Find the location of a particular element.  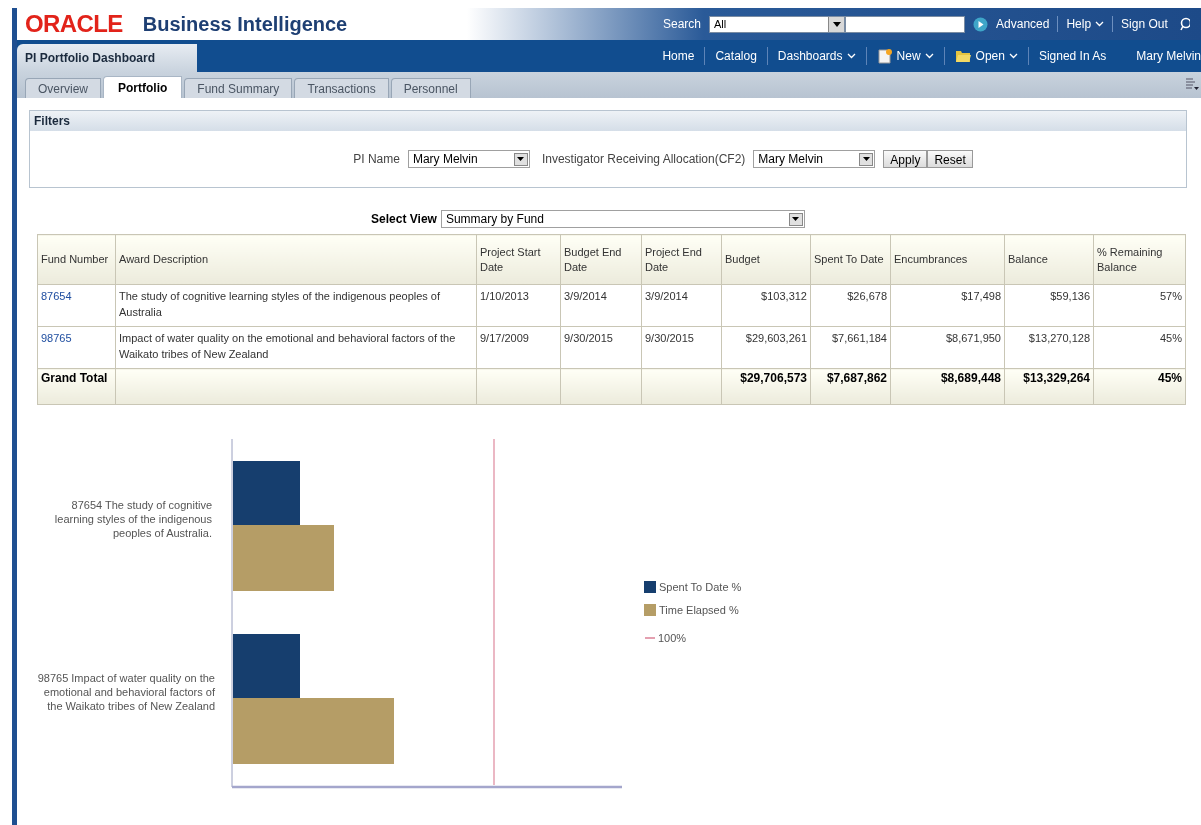

column-header: Fund Number is located at coordinates (76, 259).